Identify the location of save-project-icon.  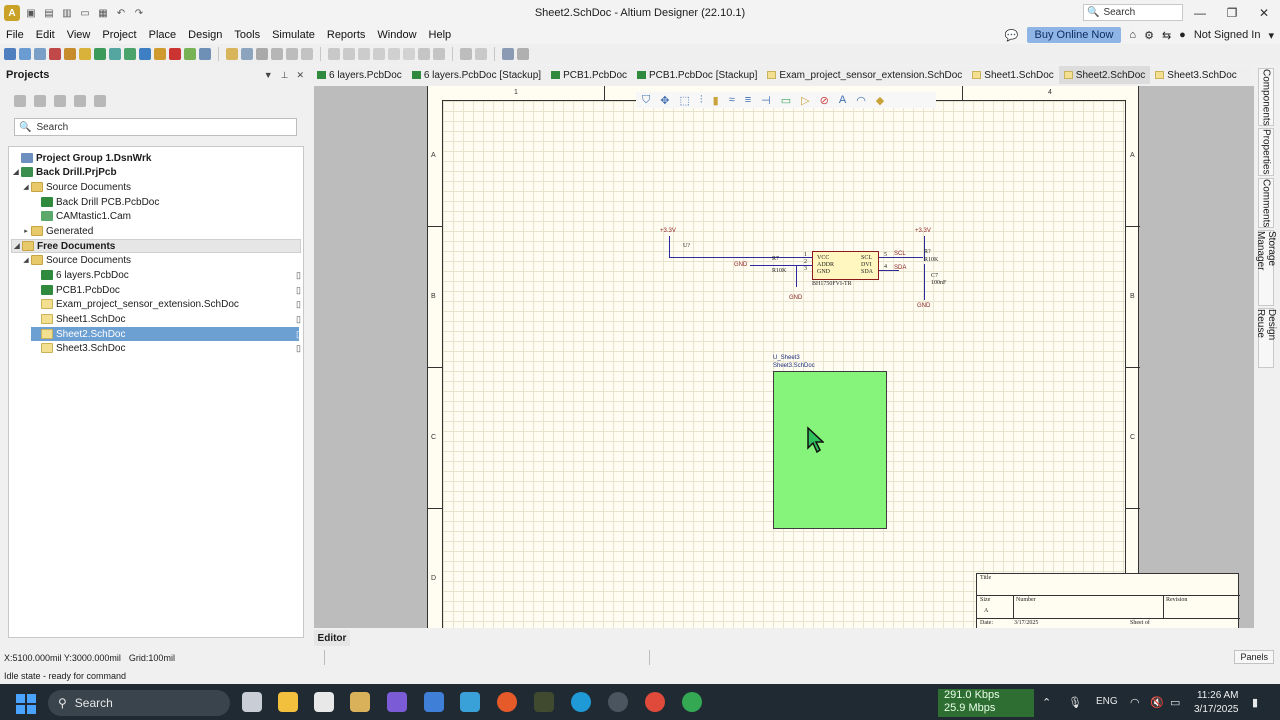
(20, 101).